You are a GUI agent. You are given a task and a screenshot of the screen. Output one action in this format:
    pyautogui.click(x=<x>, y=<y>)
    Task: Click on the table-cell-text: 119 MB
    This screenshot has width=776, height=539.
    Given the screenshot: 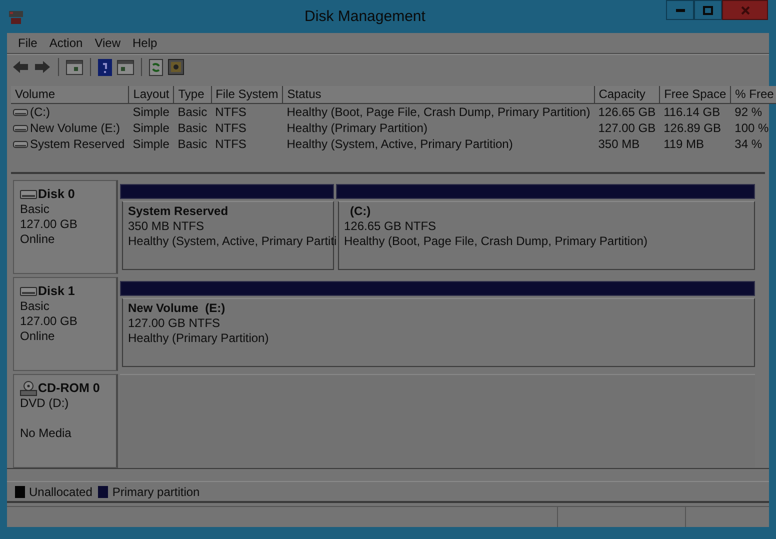 What is the action you would take?
    pyautogui.click(x=684, y=144)
    